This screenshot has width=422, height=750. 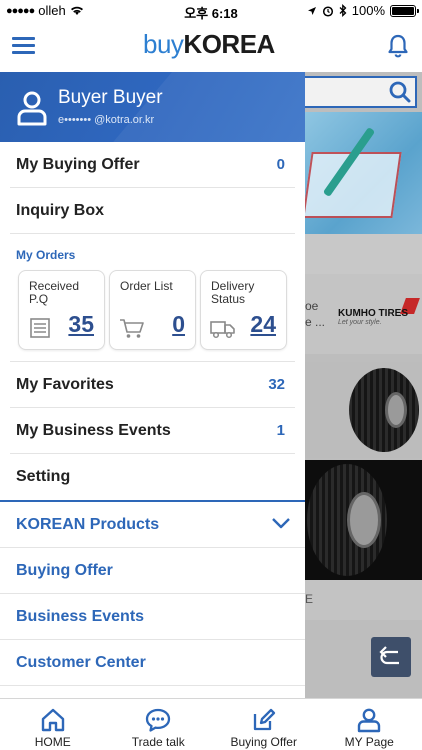 I want to click on back-button, so click(x=391, y=657).